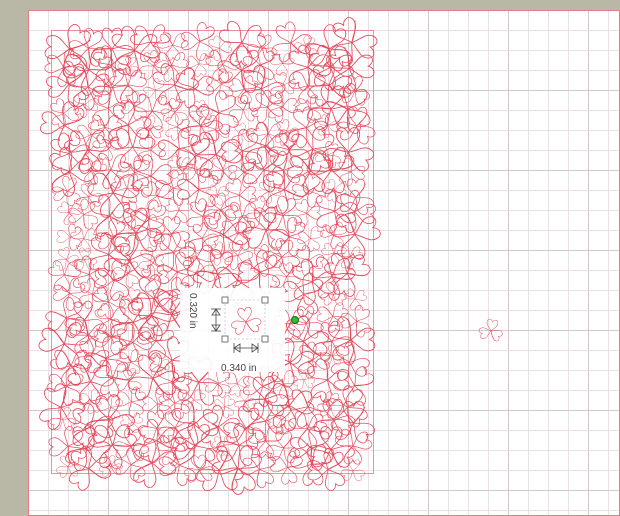  Describe the element at coordinates (239, 331) in the screenshot. I see `selection-box: 0.320 in 0.340 in` at that location.